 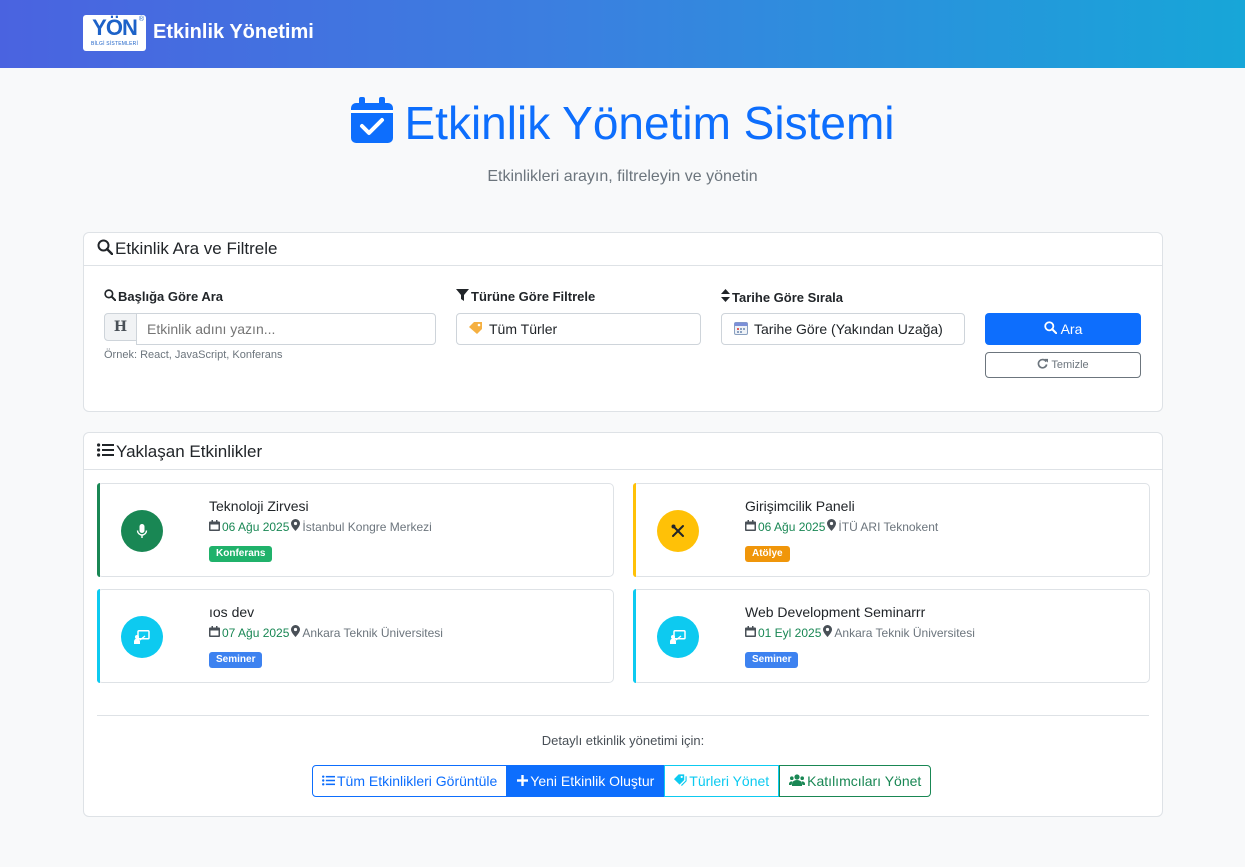 I want to click on event-title: Girişimcilik Paneli, so click(x=800, y=506).